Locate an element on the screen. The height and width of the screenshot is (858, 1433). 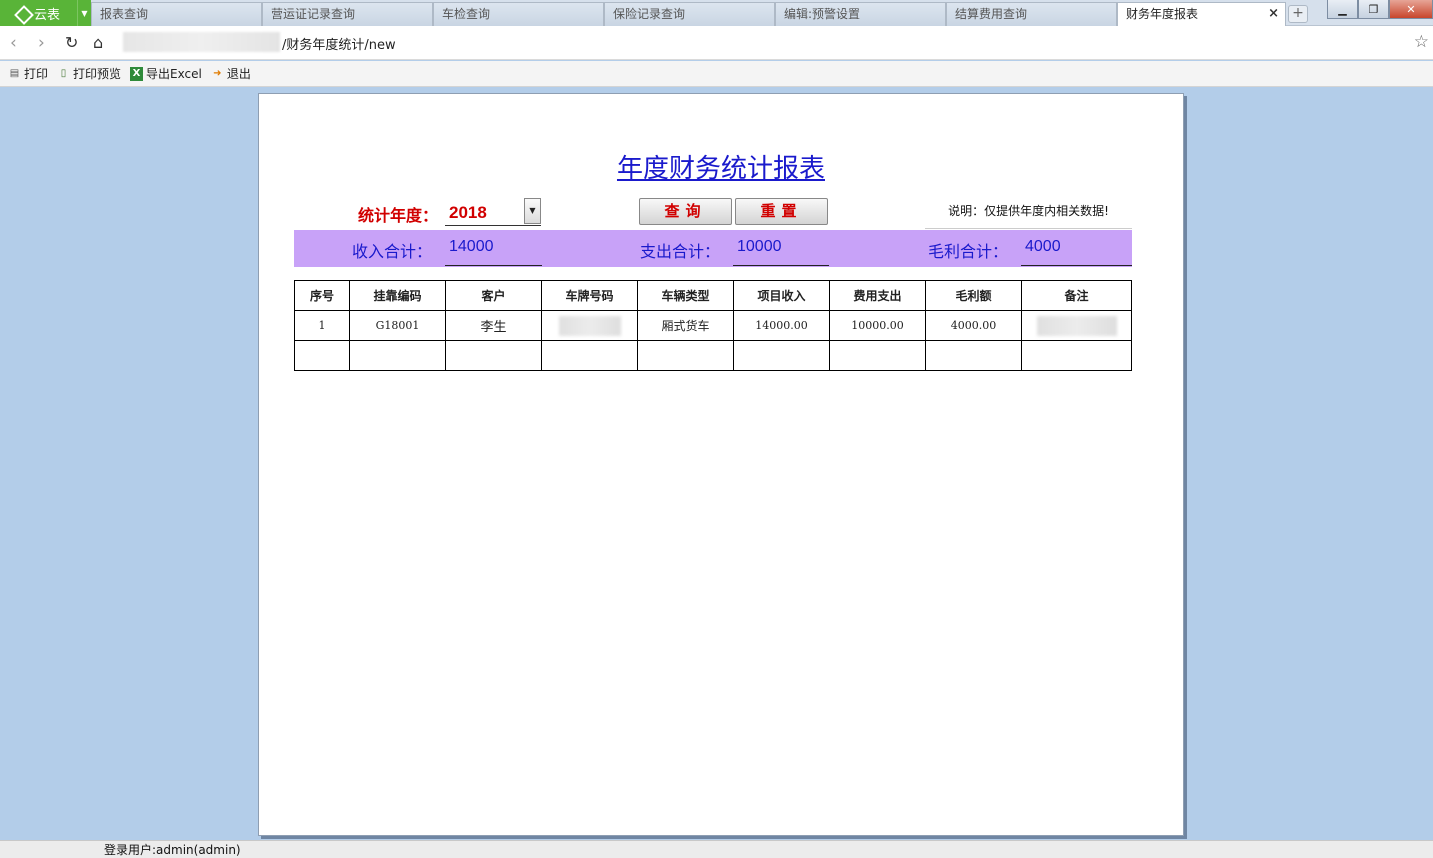
report-toolbar: ▤ 打印 ▯ 打印预览 X 导出Excel ➜ 退出 is located at coordinates (716, 74).